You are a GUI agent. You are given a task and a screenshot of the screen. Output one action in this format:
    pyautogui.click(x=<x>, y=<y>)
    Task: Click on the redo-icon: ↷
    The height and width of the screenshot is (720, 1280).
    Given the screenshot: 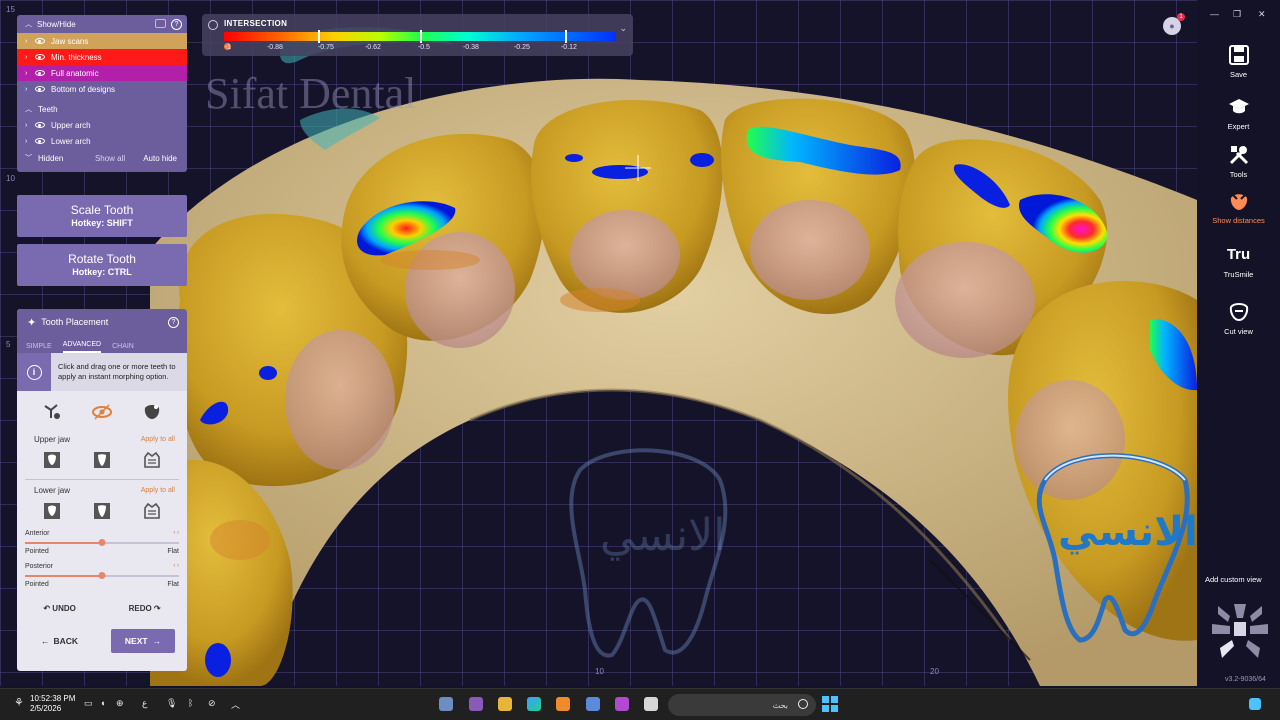 What is the action you would take?
    pyautogui.click(x=156, y=608)
    